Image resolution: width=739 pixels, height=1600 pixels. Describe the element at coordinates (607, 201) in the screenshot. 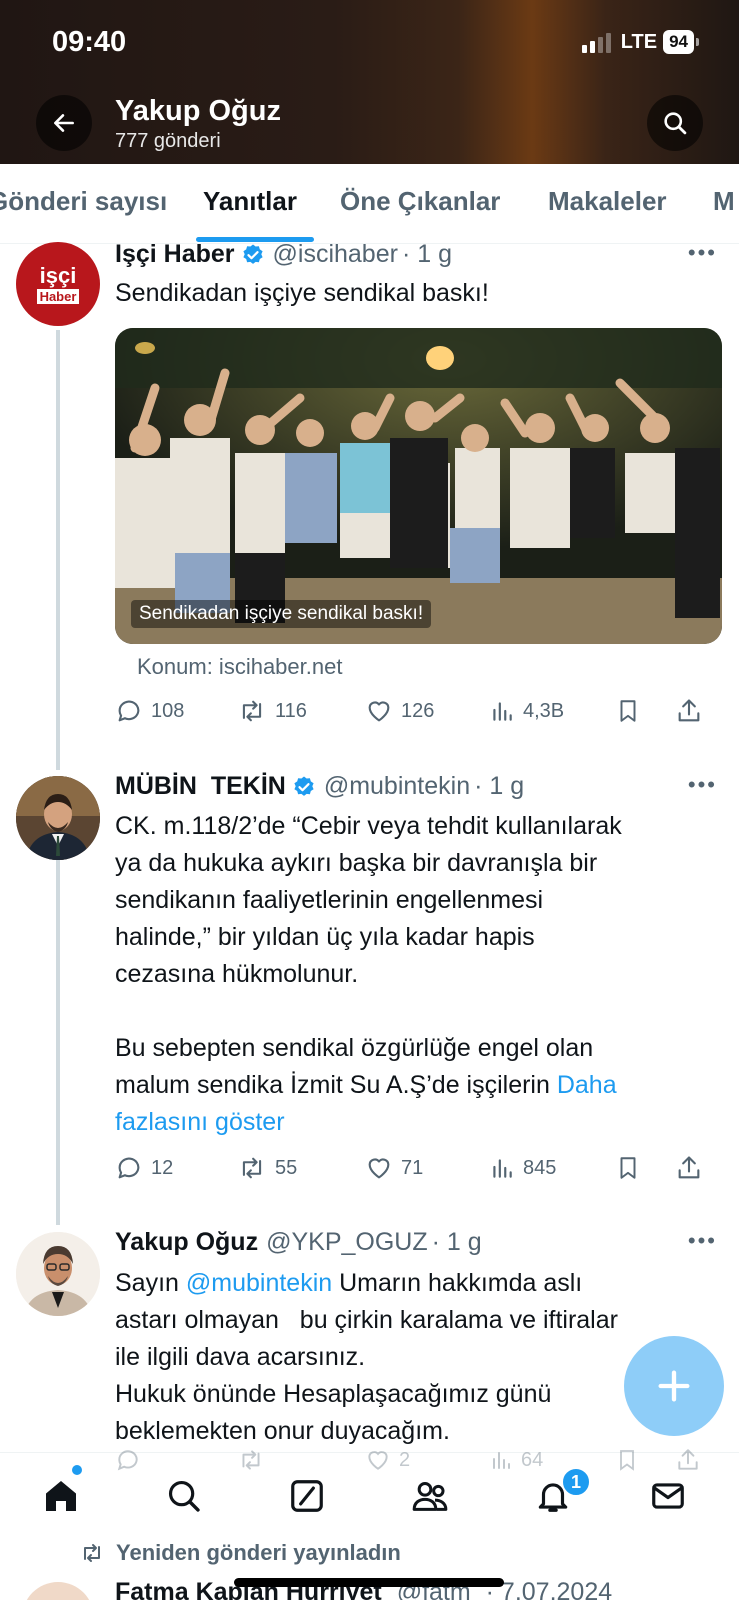

I see `tab-articles: Makaleler` at that location.